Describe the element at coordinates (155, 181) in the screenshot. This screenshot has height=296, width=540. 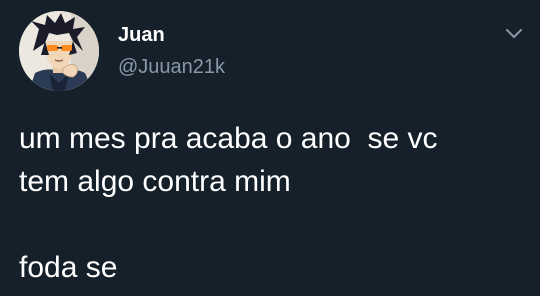
I see `tweet-text-line: tem algo contra mim` at that location.